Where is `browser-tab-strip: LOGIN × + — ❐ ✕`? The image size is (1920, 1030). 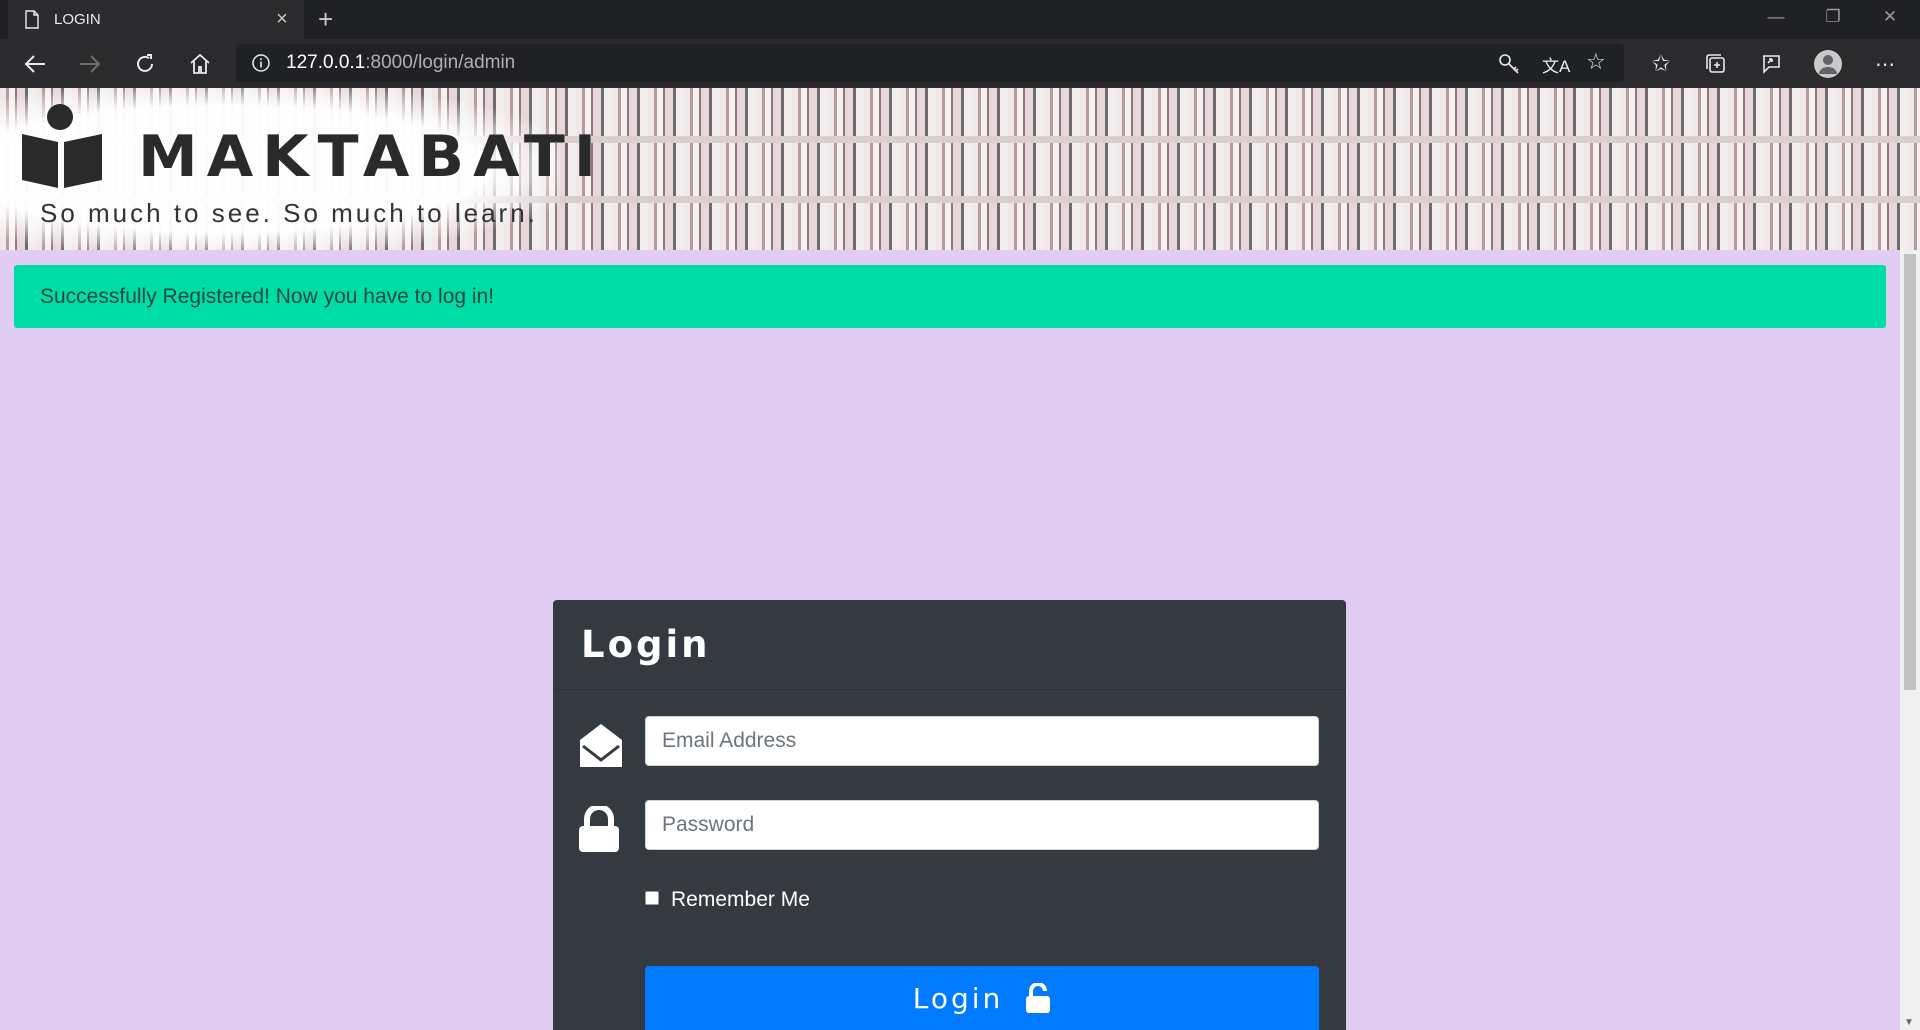 browser-tab-strip: LOGIN × + — ❐ ✕ is located at coordinates (960, 19).